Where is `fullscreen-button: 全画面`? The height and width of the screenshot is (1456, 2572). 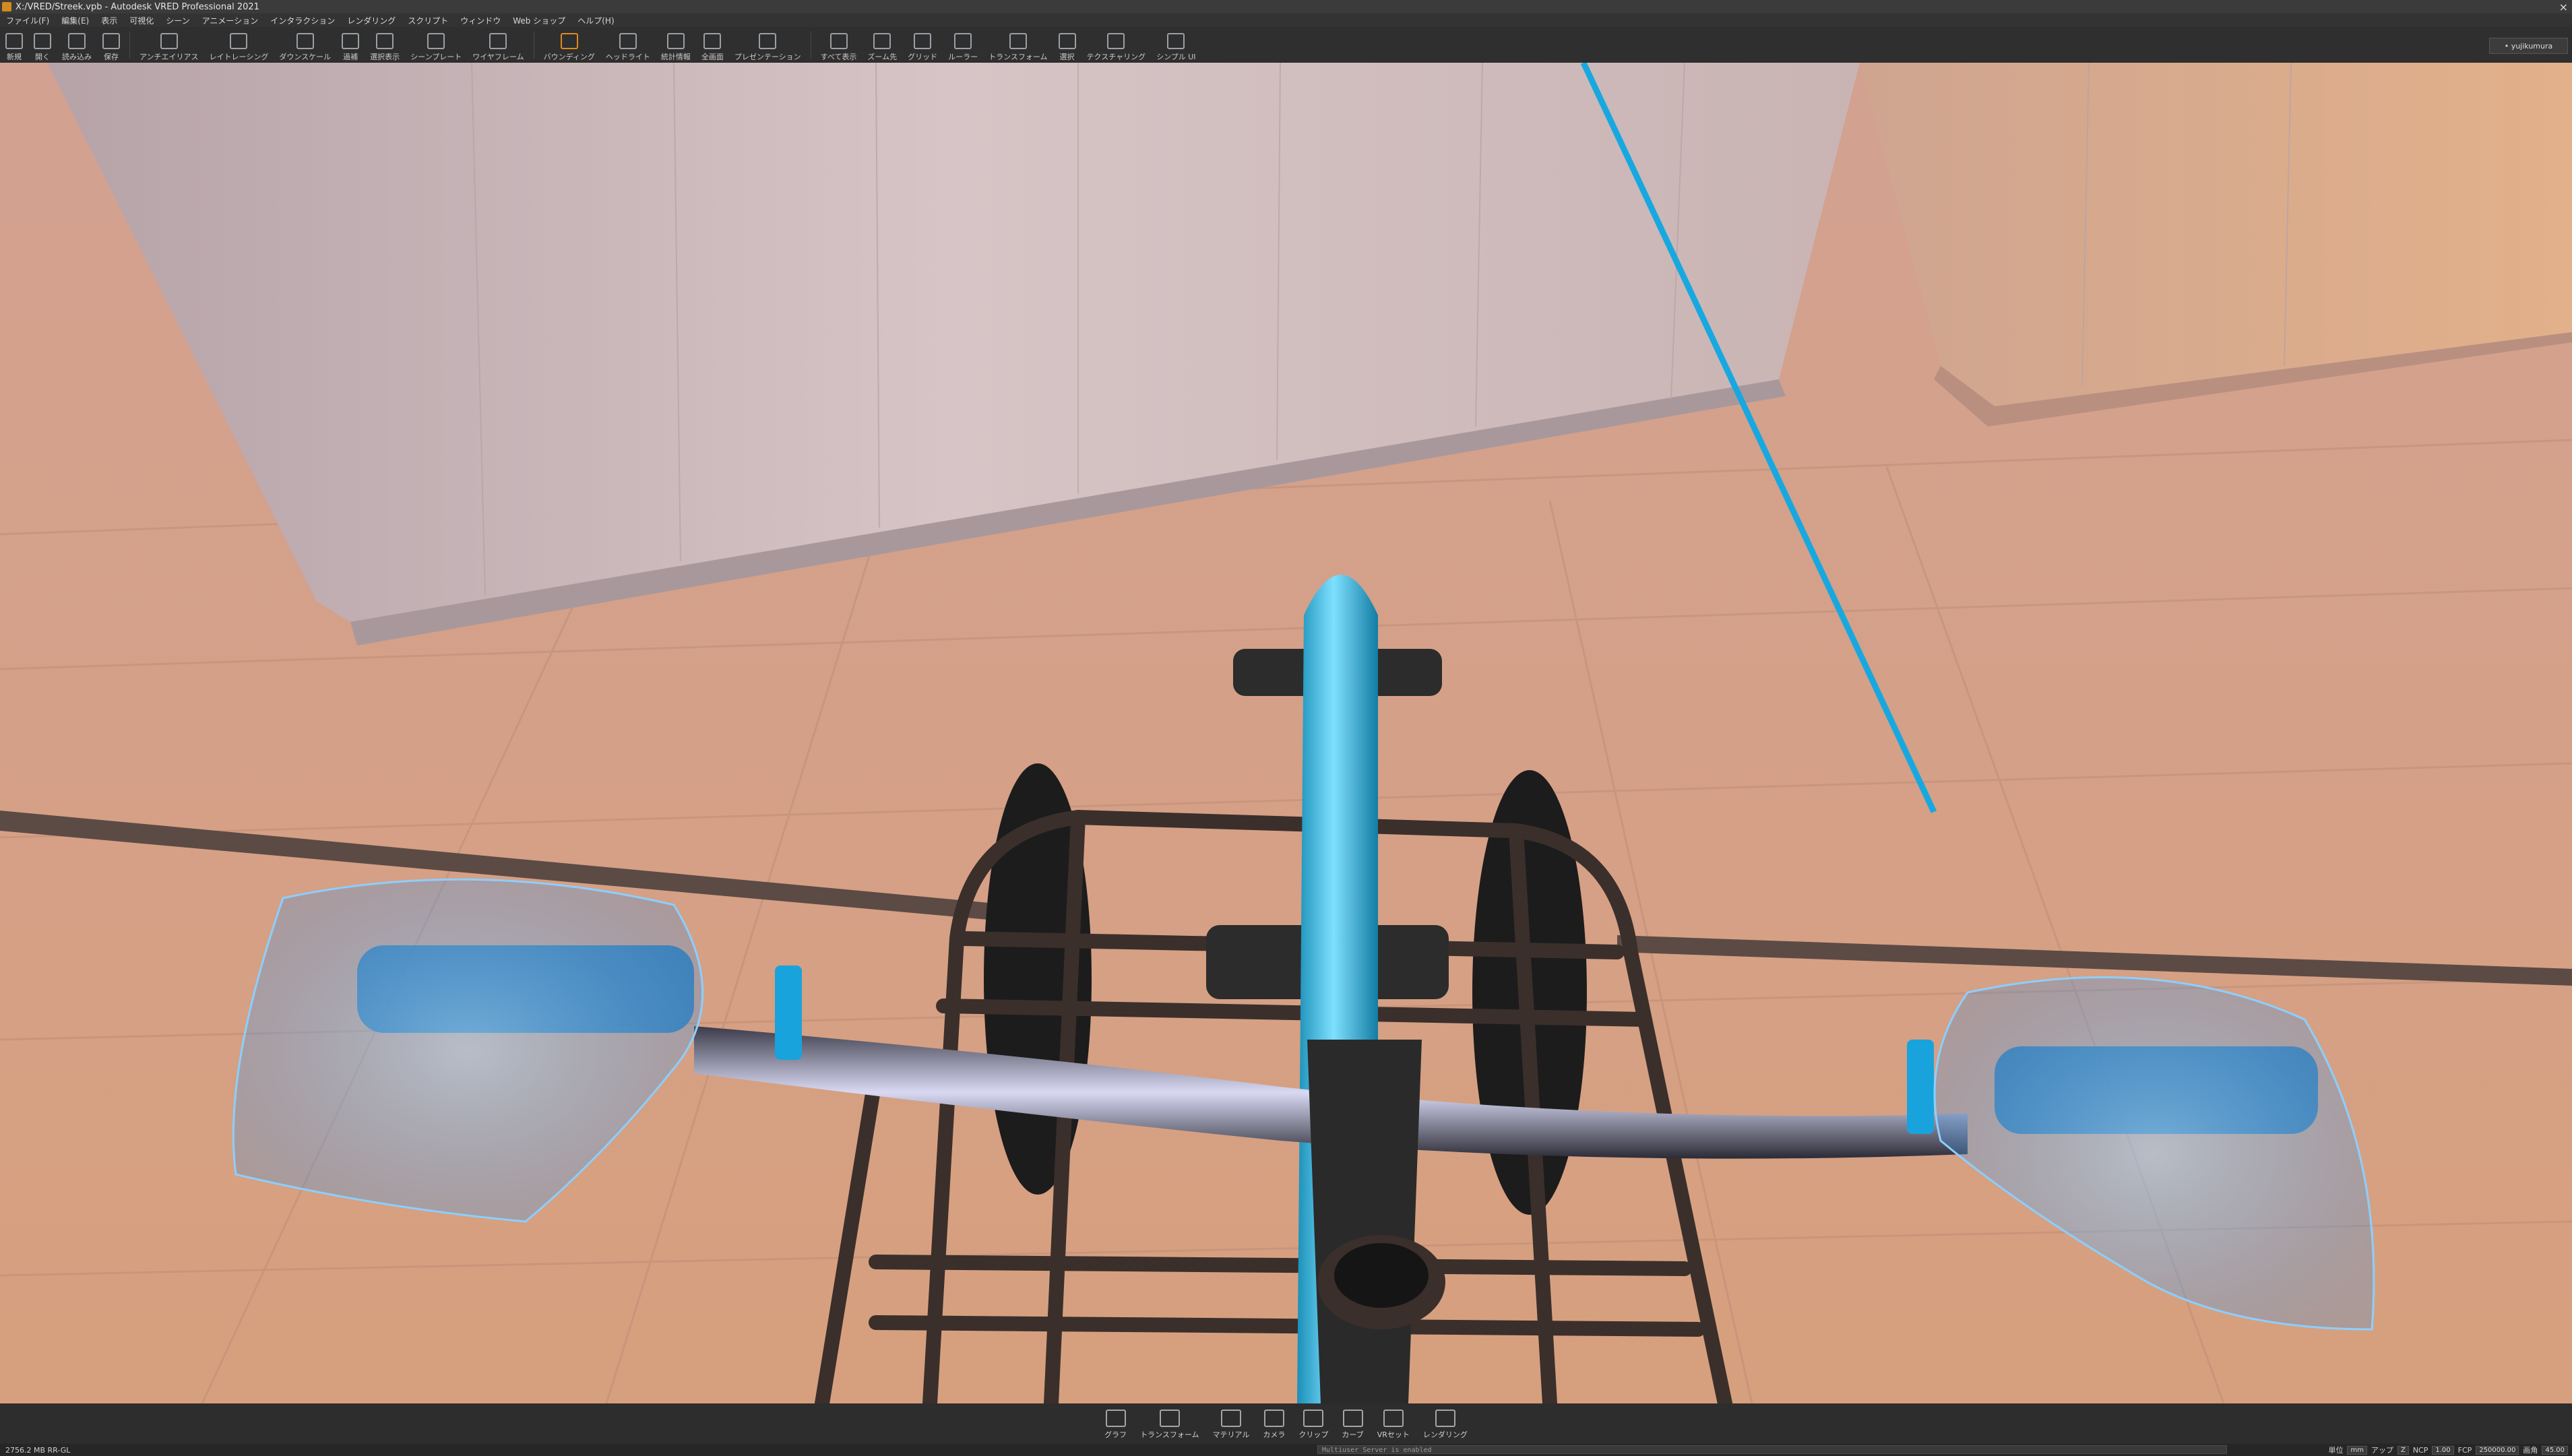 fullscreen-button: 全画面 is located at coordinates (712, 45).